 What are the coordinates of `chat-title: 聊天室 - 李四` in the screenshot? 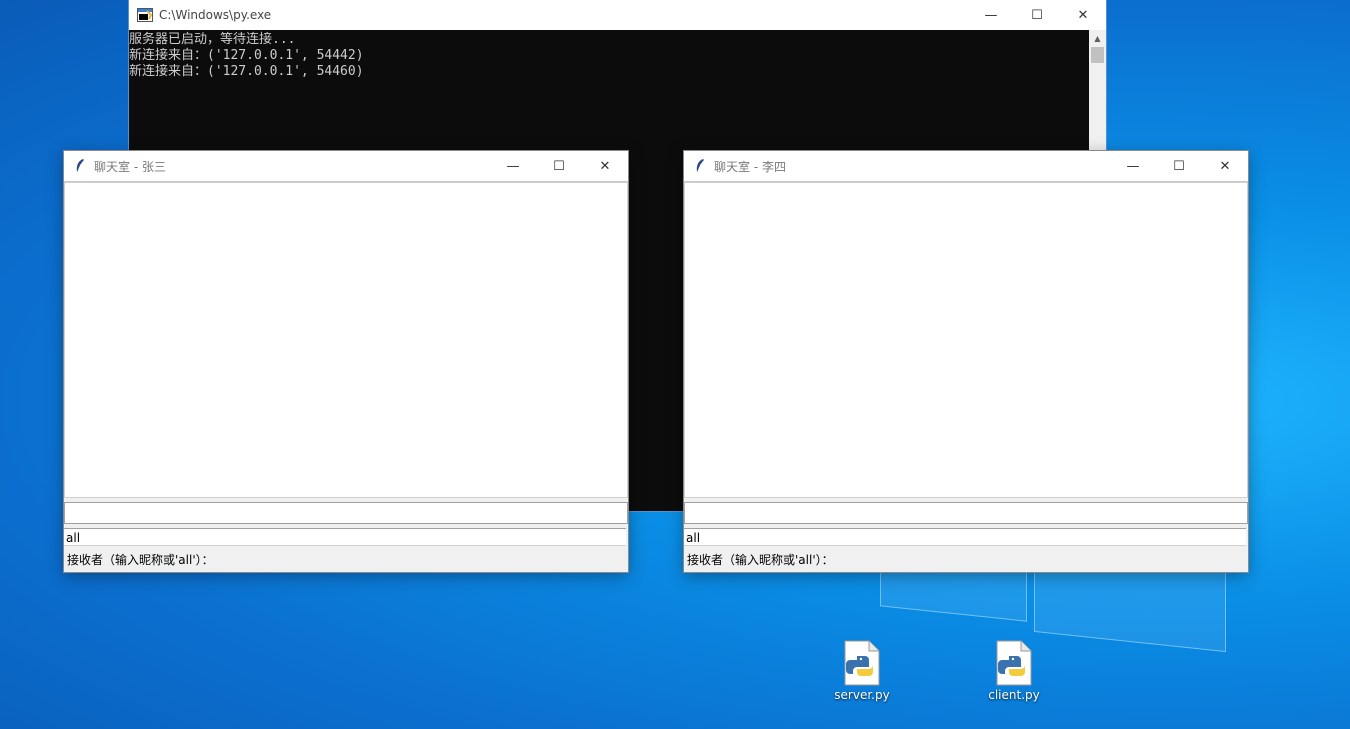 It's located at (750, 166).